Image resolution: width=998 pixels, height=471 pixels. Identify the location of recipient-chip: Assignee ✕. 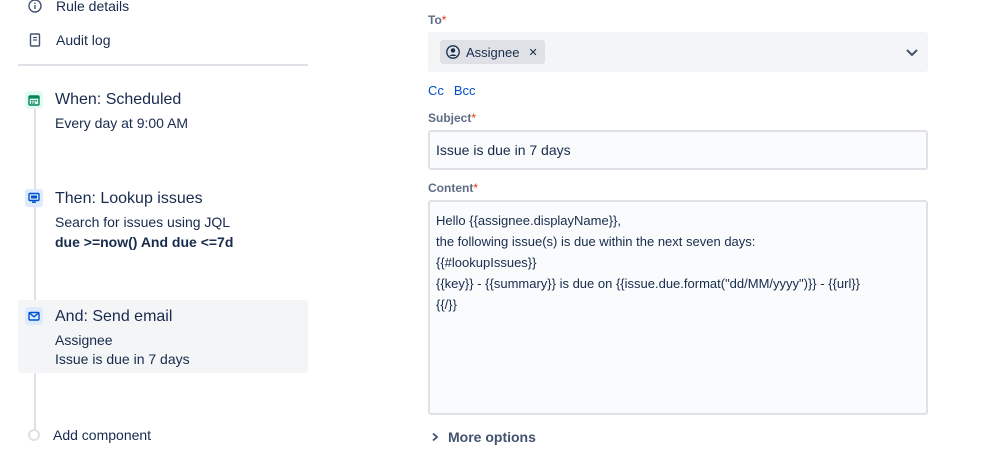
(492, 52).